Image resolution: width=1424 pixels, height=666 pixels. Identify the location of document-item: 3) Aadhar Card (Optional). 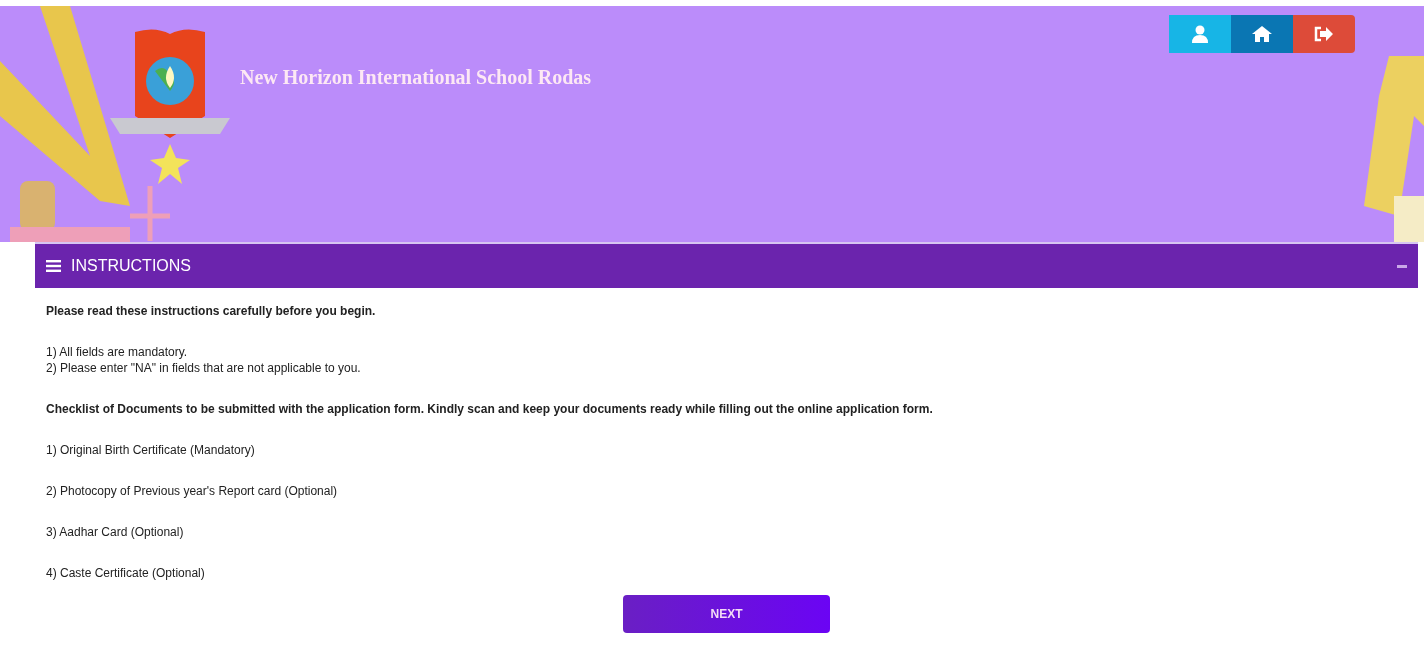
(115, 532).